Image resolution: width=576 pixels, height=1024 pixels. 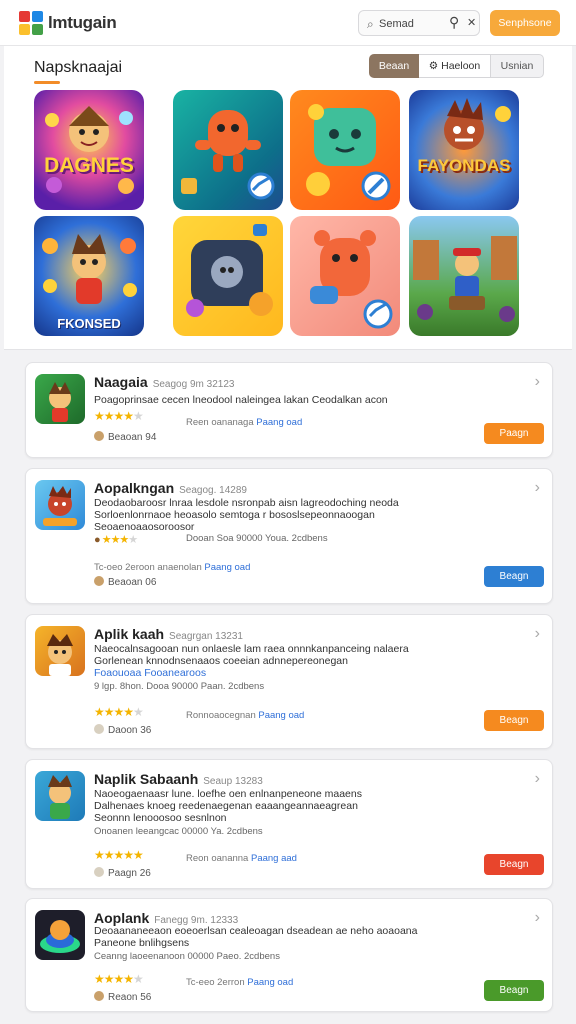 I want to click on magnifier-icon: ⚲, so click(x=454, y=22).